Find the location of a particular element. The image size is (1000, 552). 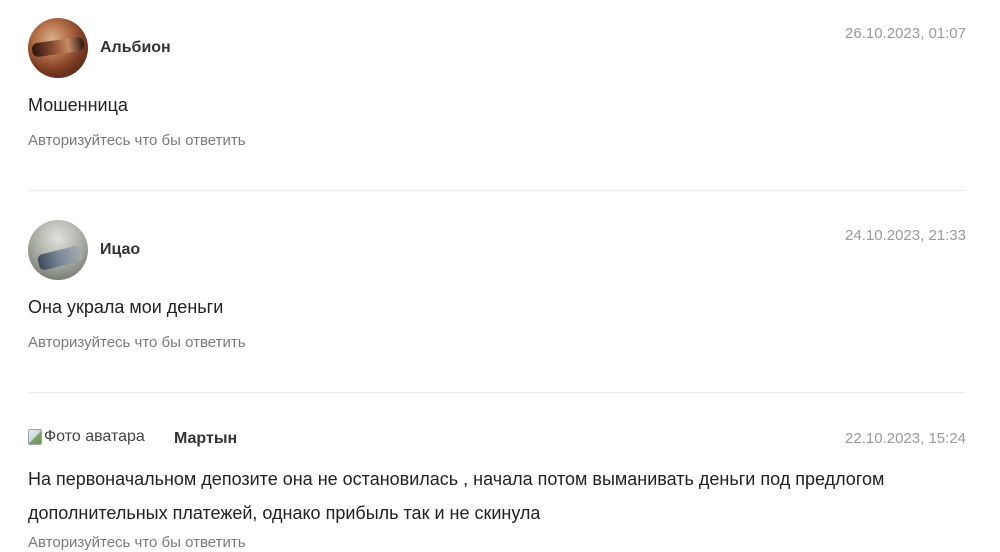

comment-header: Альбион 26.10.2023, 01:07 is located at coordinates (497, 49).